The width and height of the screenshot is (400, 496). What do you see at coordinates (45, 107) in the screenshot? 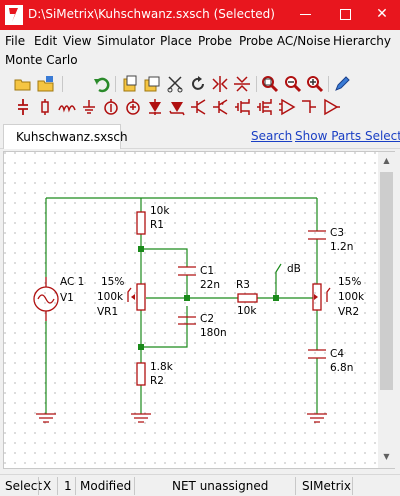
I see `resistor-icon` at bounding box center [45, 107].